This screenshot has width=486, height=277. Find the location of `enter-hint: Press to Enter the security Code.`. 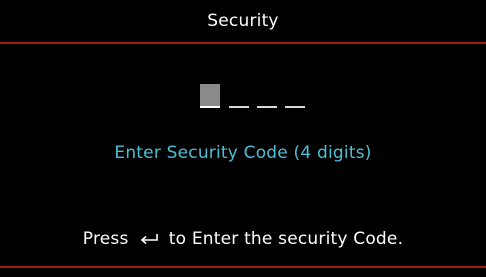

enter-hint: Press to Enter the security Code. is located at coordinates (243, 239).